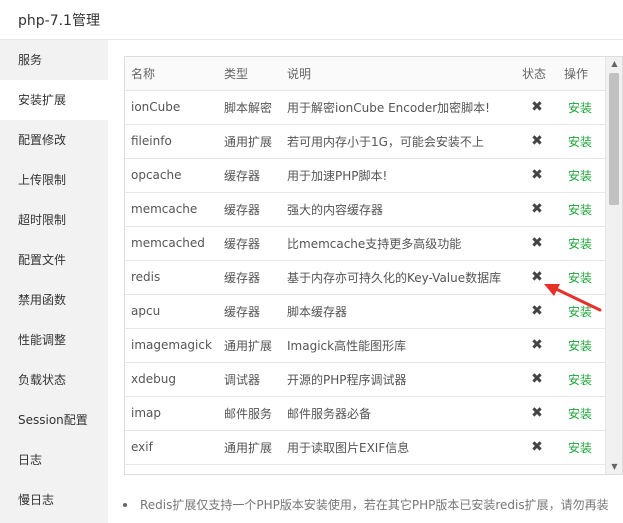  I want to click on table-row: fileinfo 通用扩展 若可用内存小于1G，可能会安装不上 ✖ 安装, so click(366, 141).